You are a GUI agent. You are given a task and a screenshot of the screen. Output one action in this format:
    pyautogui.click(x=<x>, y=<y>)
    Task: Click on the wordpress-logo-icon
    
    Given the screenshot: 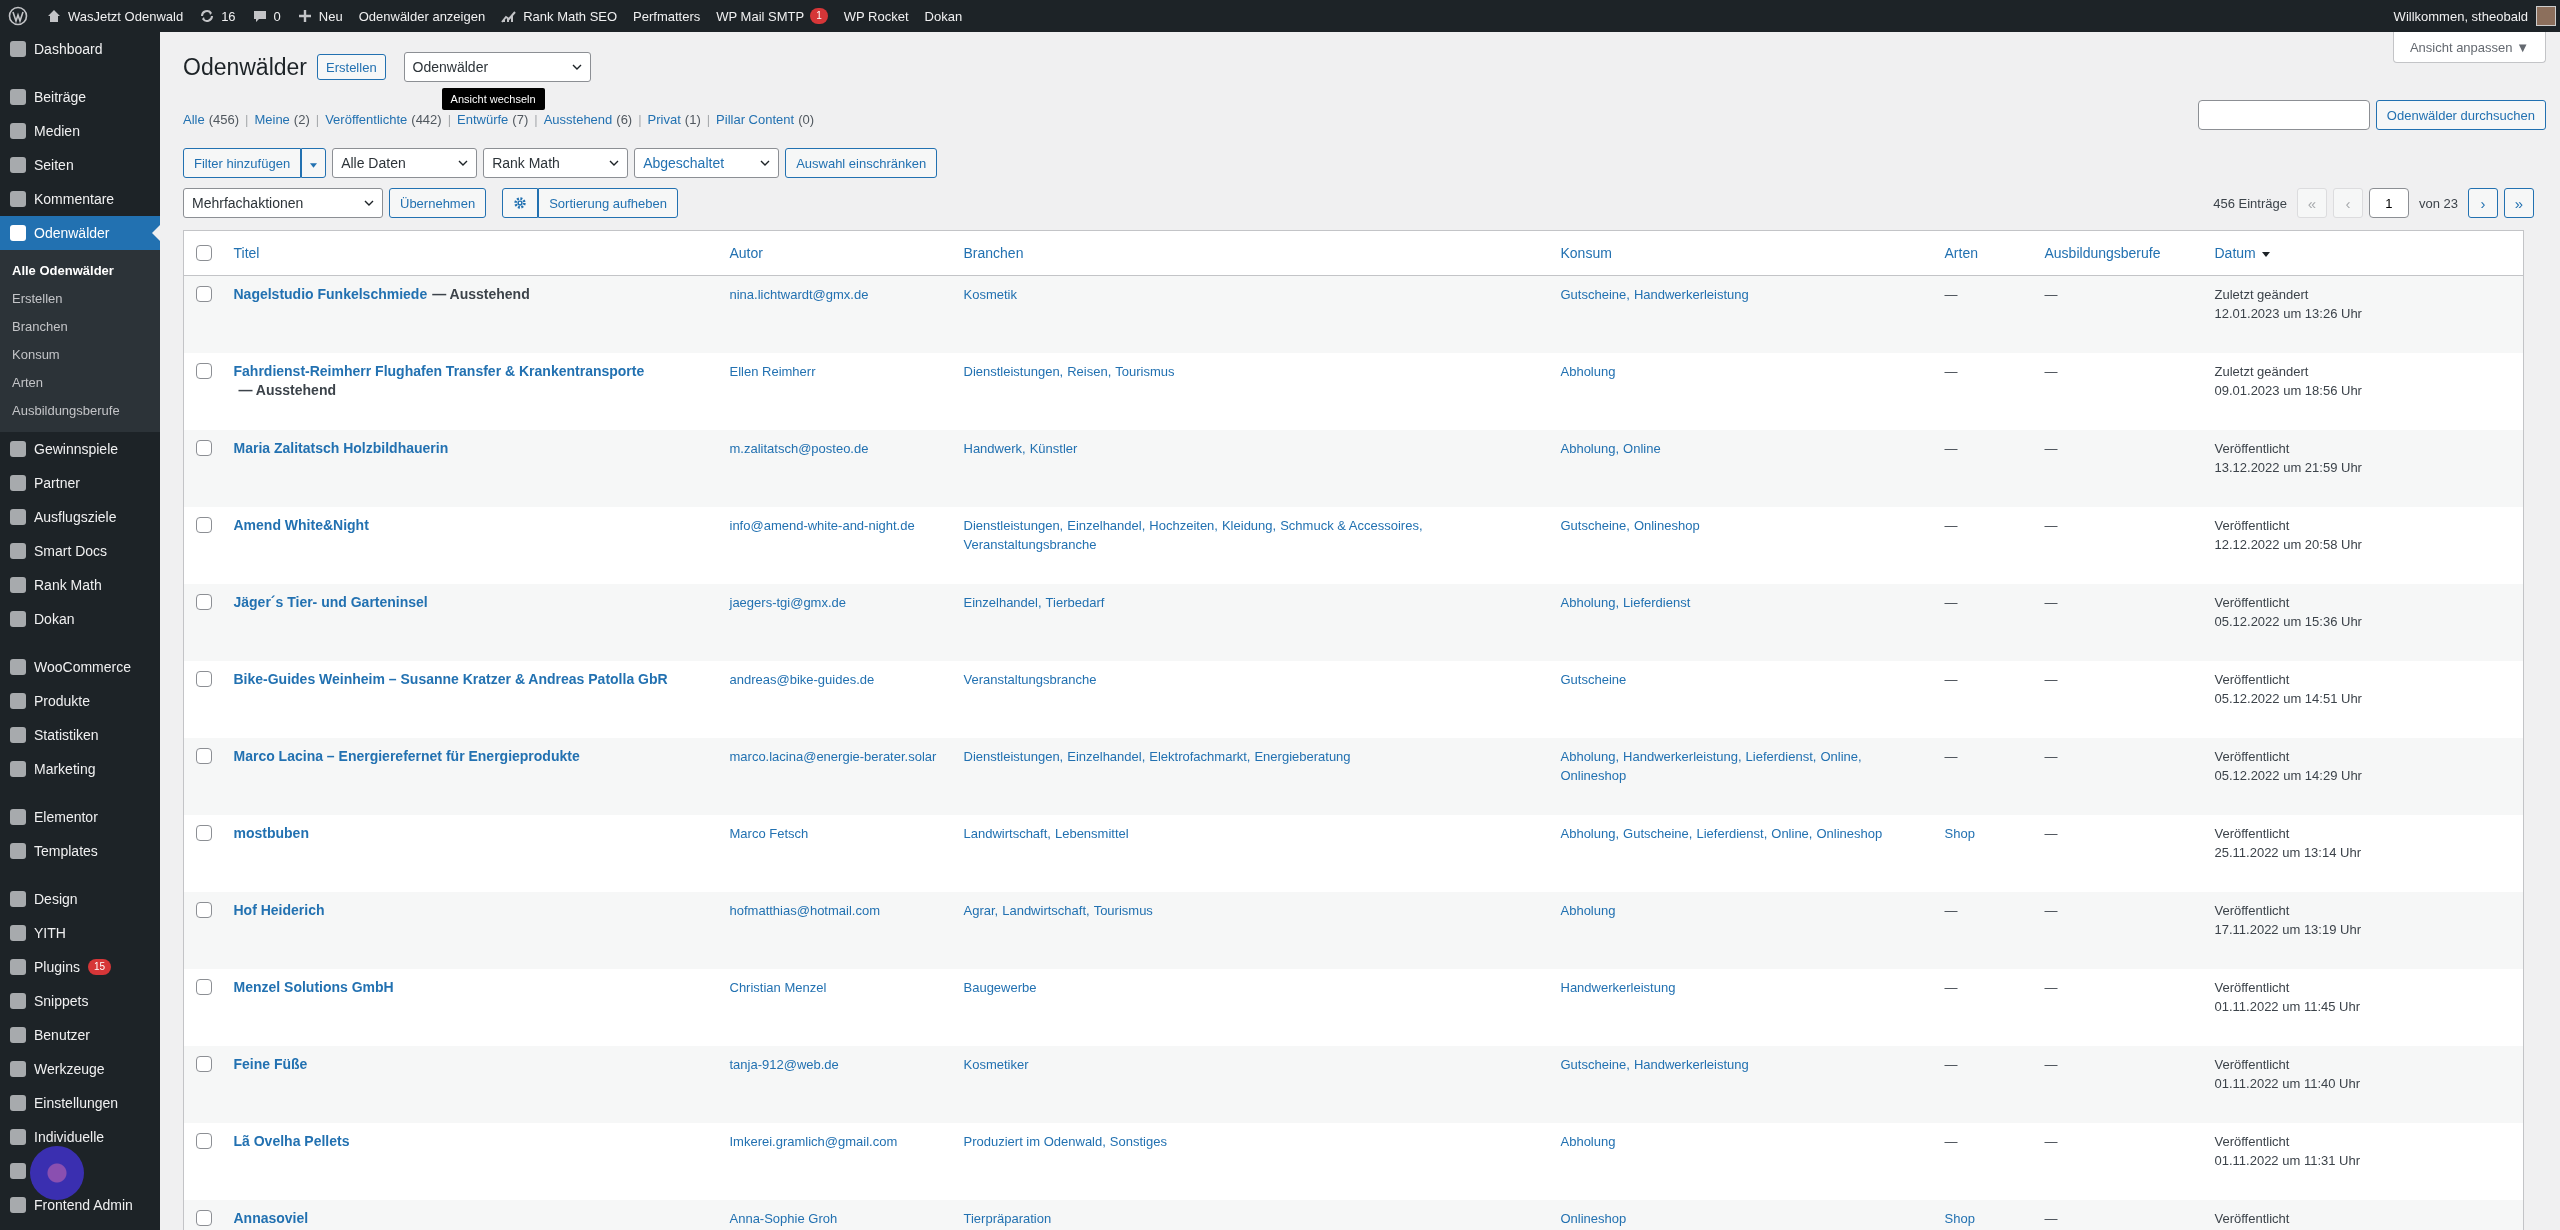 What is the action you would take?
    pyautogui.click(x=18, y=16)
    